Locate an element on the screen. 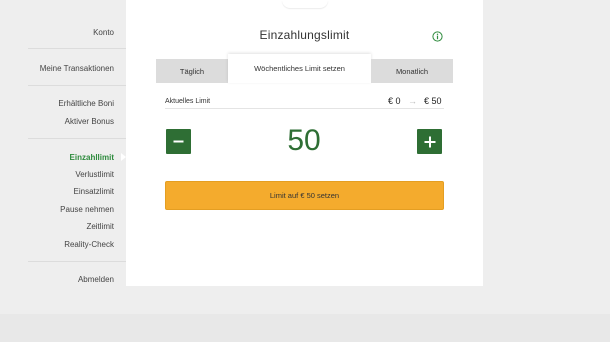 The image size is (610, 342). plus-icon is located at coordinates (429, 141).